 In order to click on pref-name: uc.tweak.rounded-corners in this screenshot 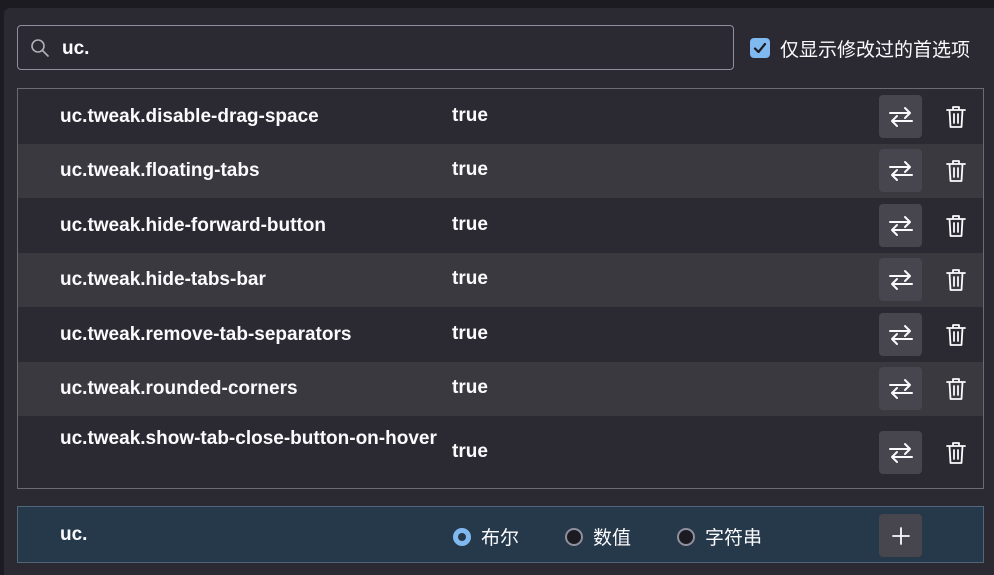, I will do `click(179, 388)`.